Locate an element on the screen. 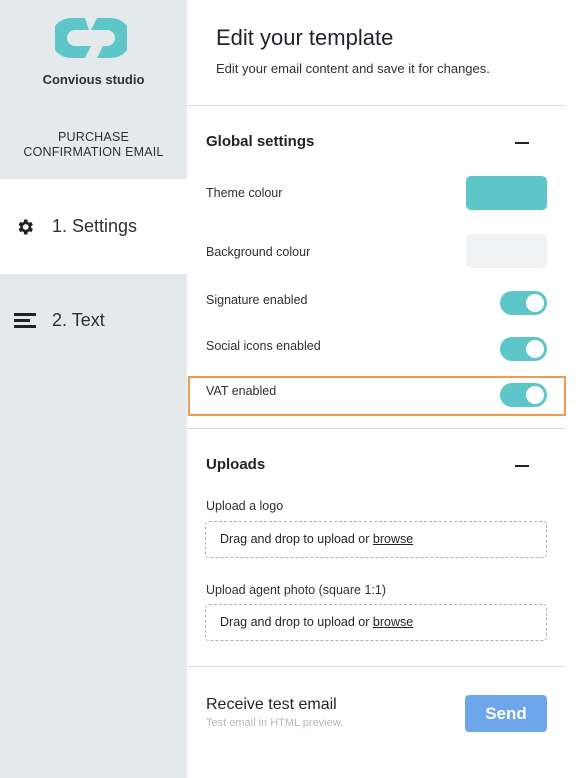 The width and height of the screenshot is (588, 778). brand-name: Convious studio is located at coordinates (93, 79).